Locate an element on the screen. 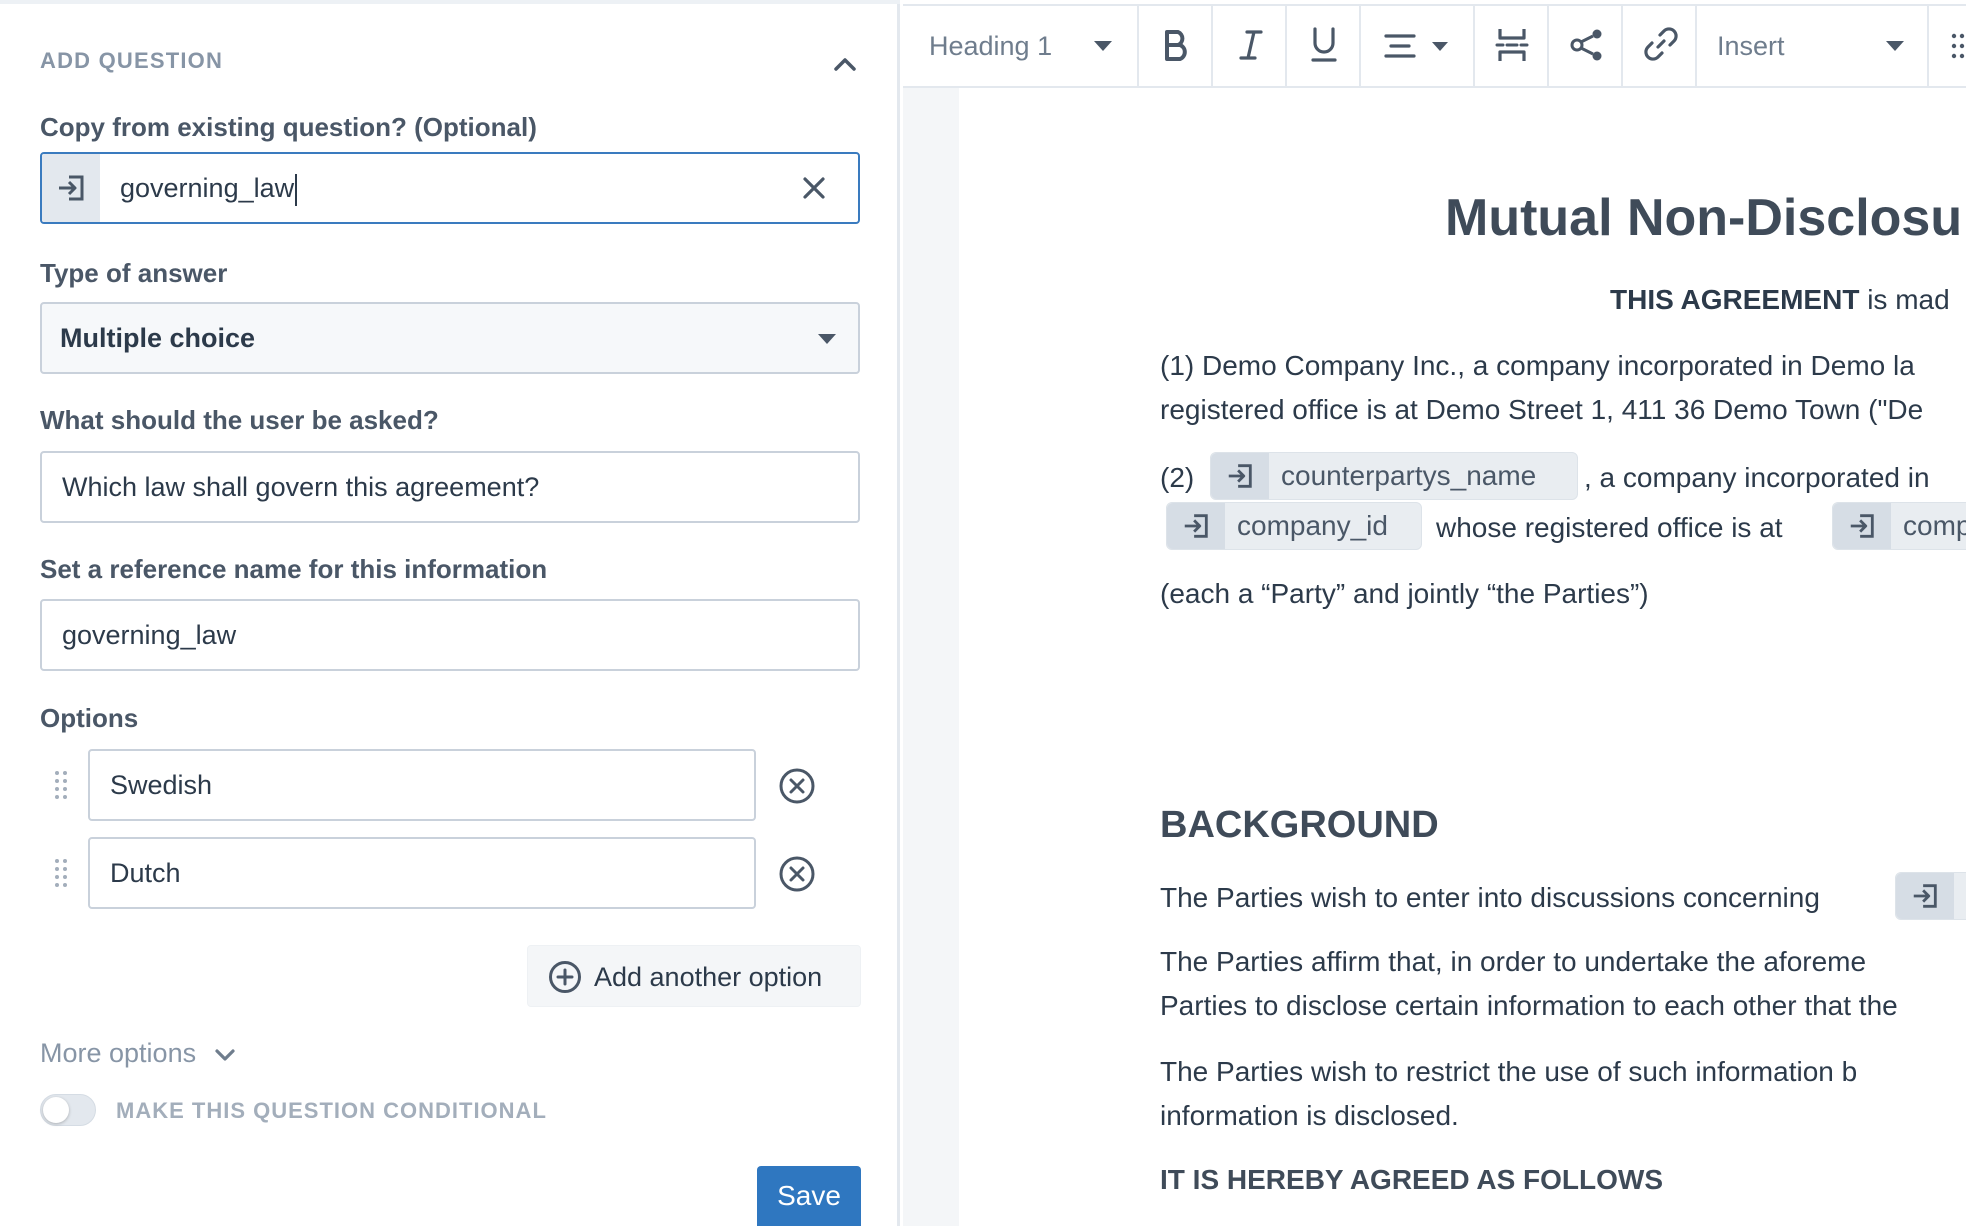 The width and height of the screenshot is (1966, 1226). agreement-intro: THIS AGREEMENT is mad is located at coordinates (1780, 300).